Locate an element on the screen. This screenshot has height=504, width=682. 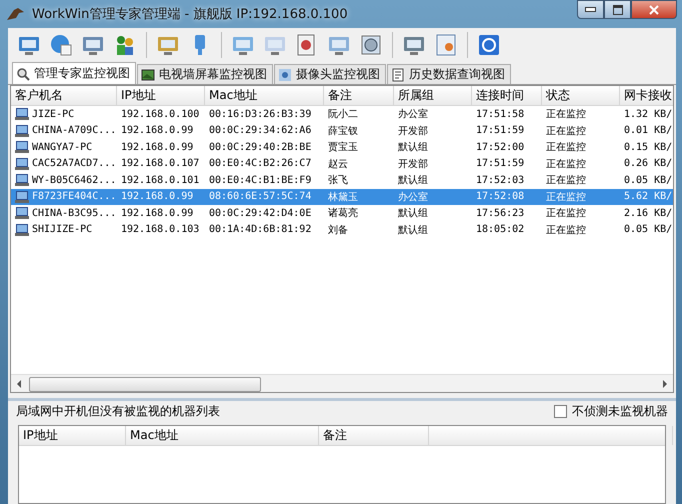
table-cell-text: 赵云 is located at coordinates (338, 164).